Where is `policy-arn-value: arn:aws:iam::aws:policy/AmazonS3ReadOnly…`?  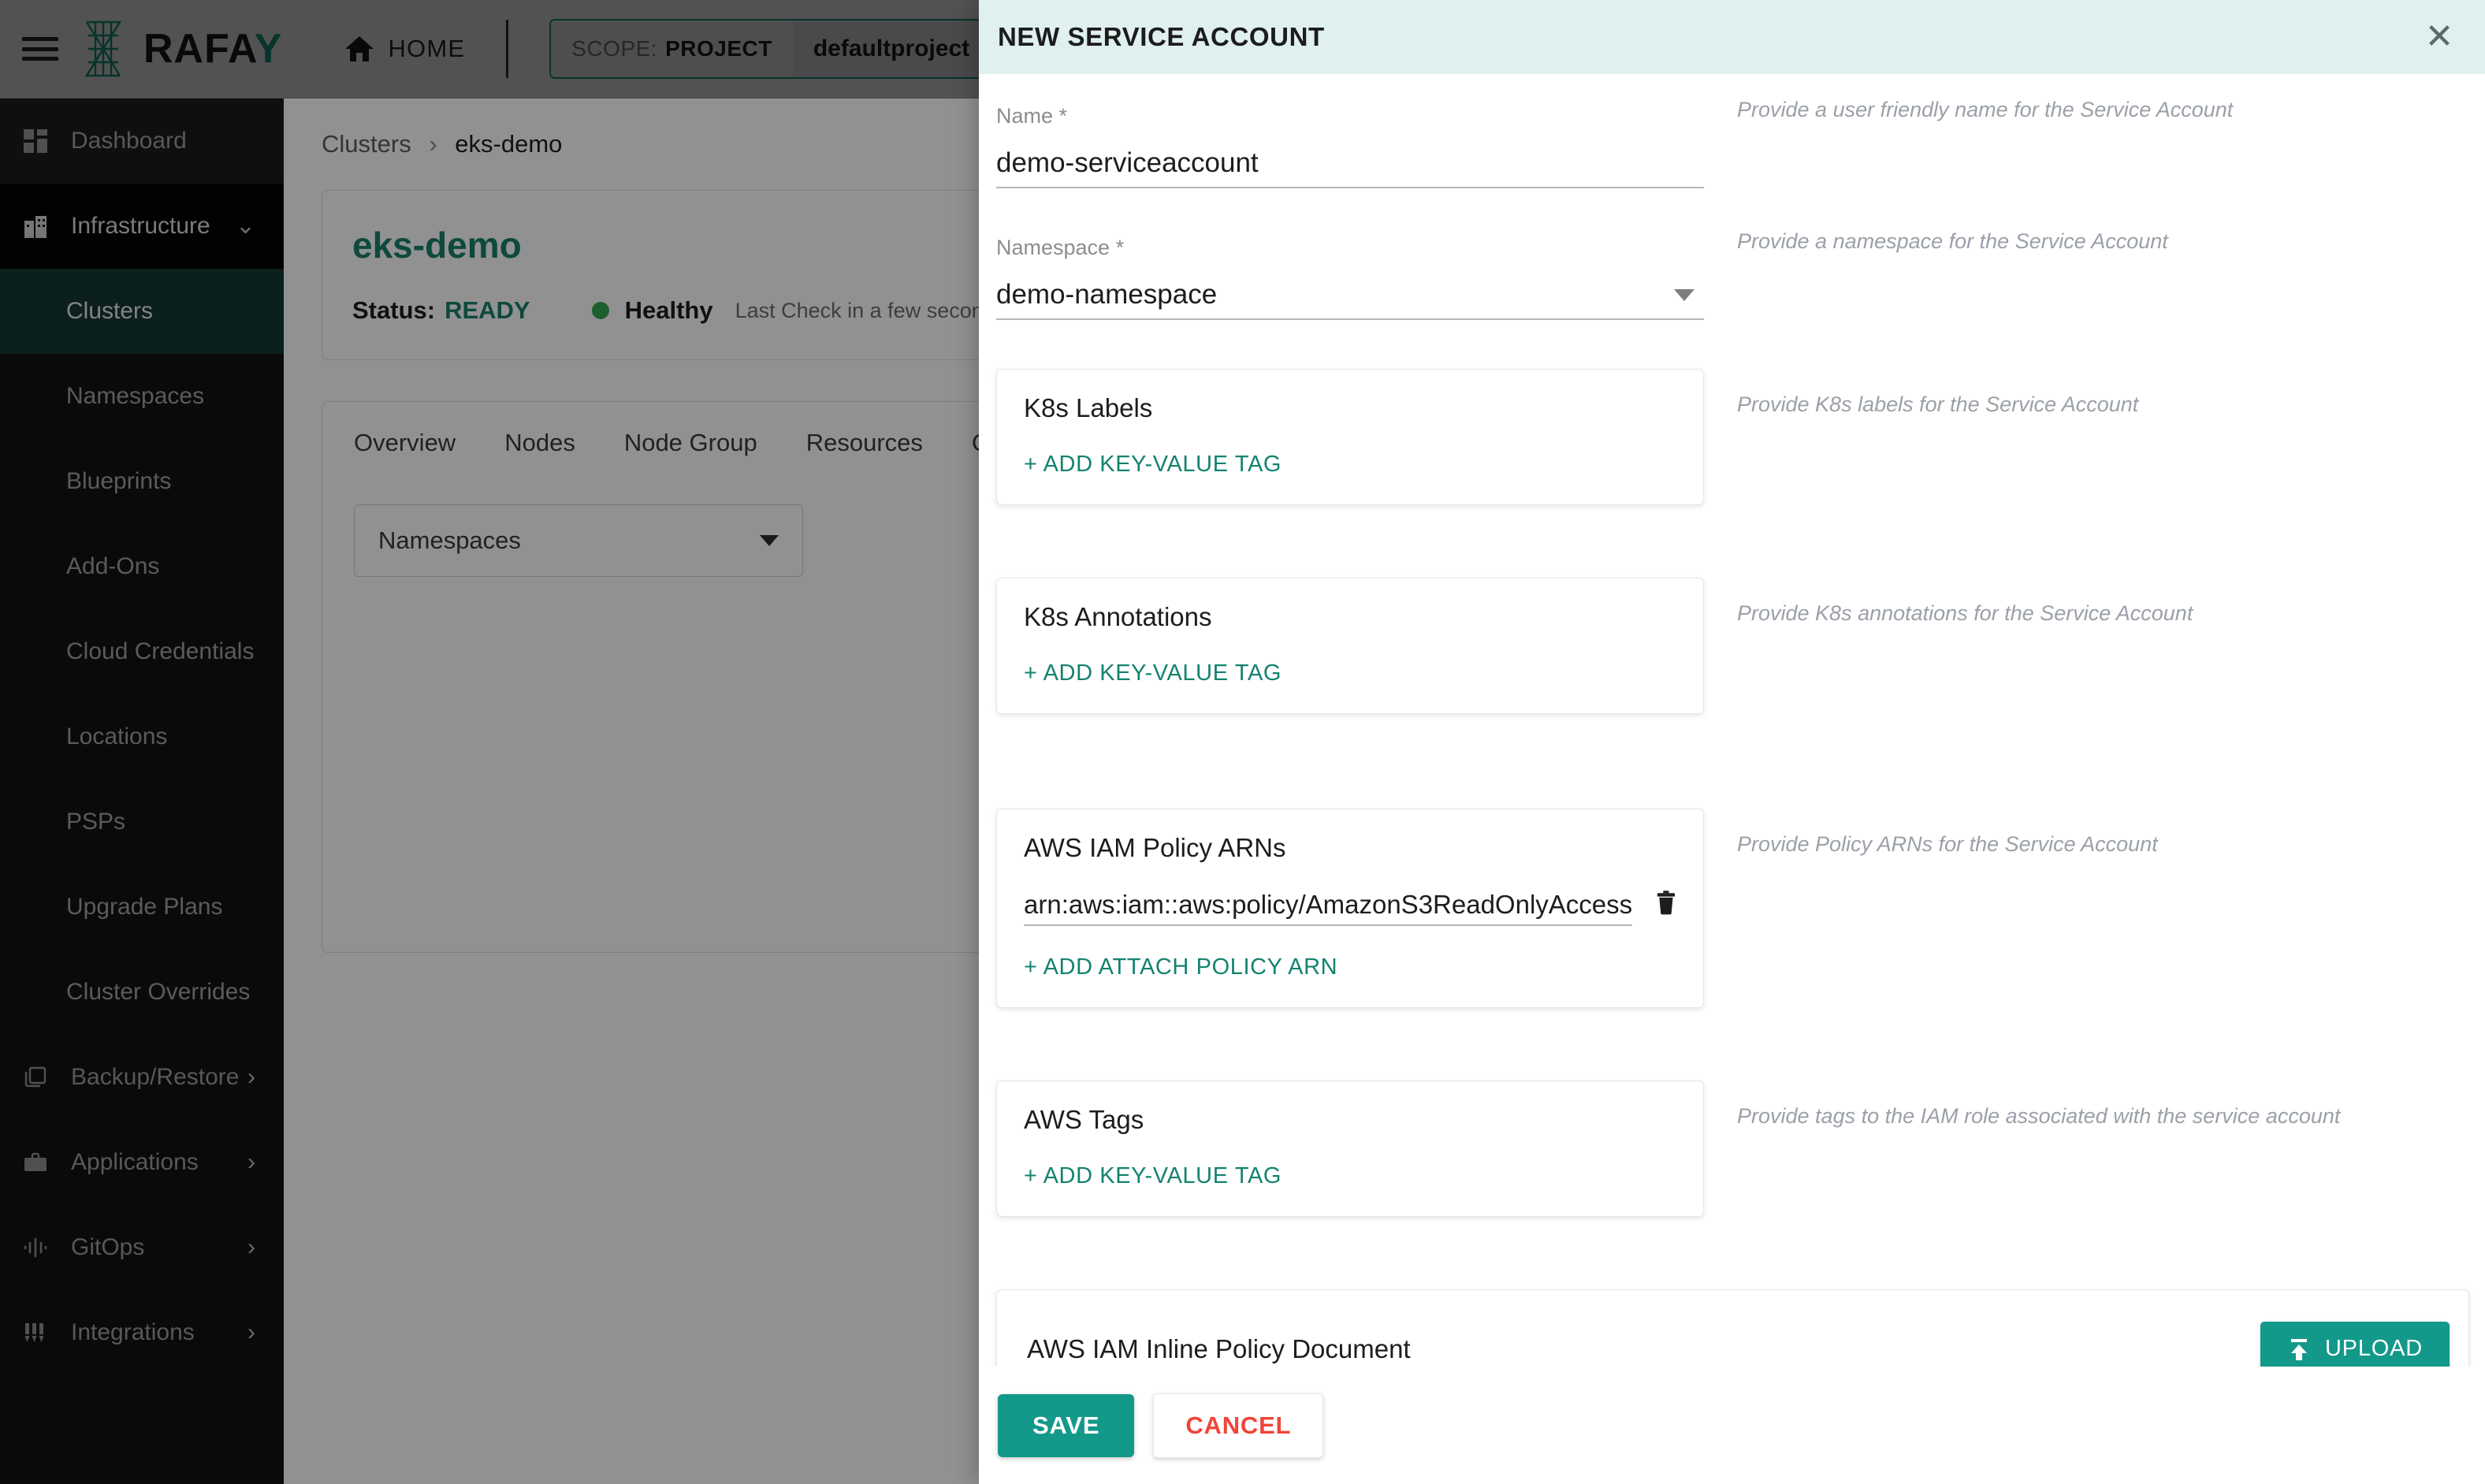
policy-arn-value: arn:aws:iam::aws:policy/AmazonS3ReadOnly… is located at coordinates (1328, 904).